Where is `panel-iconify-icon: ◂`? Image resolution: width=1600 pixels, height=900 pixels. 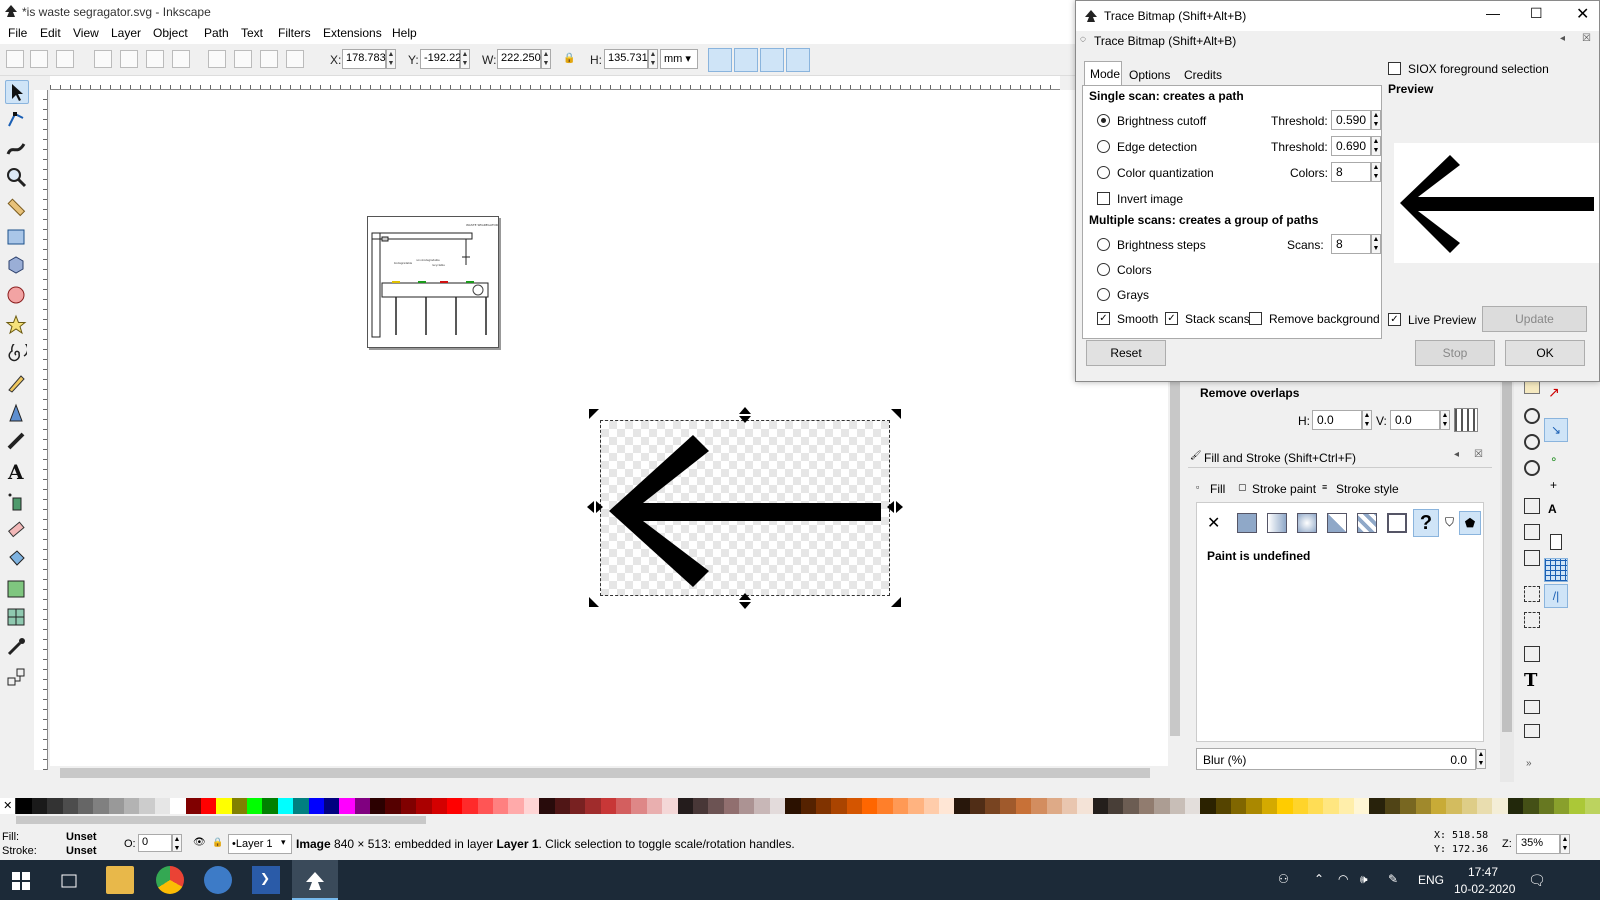
panel-iconify-icon: ◂ is located at coordinates (1456, 454).